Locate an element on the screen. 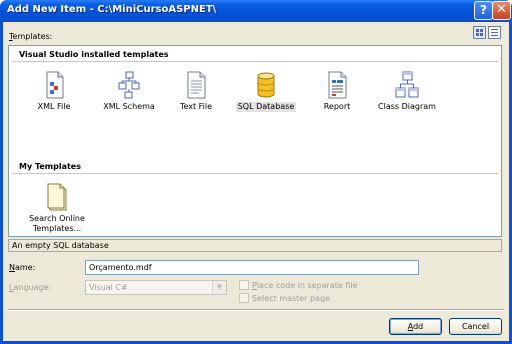 Image resolution: width=512 pixels, height=344 pixels. template-report: Report is located at coordinates (337, 91).